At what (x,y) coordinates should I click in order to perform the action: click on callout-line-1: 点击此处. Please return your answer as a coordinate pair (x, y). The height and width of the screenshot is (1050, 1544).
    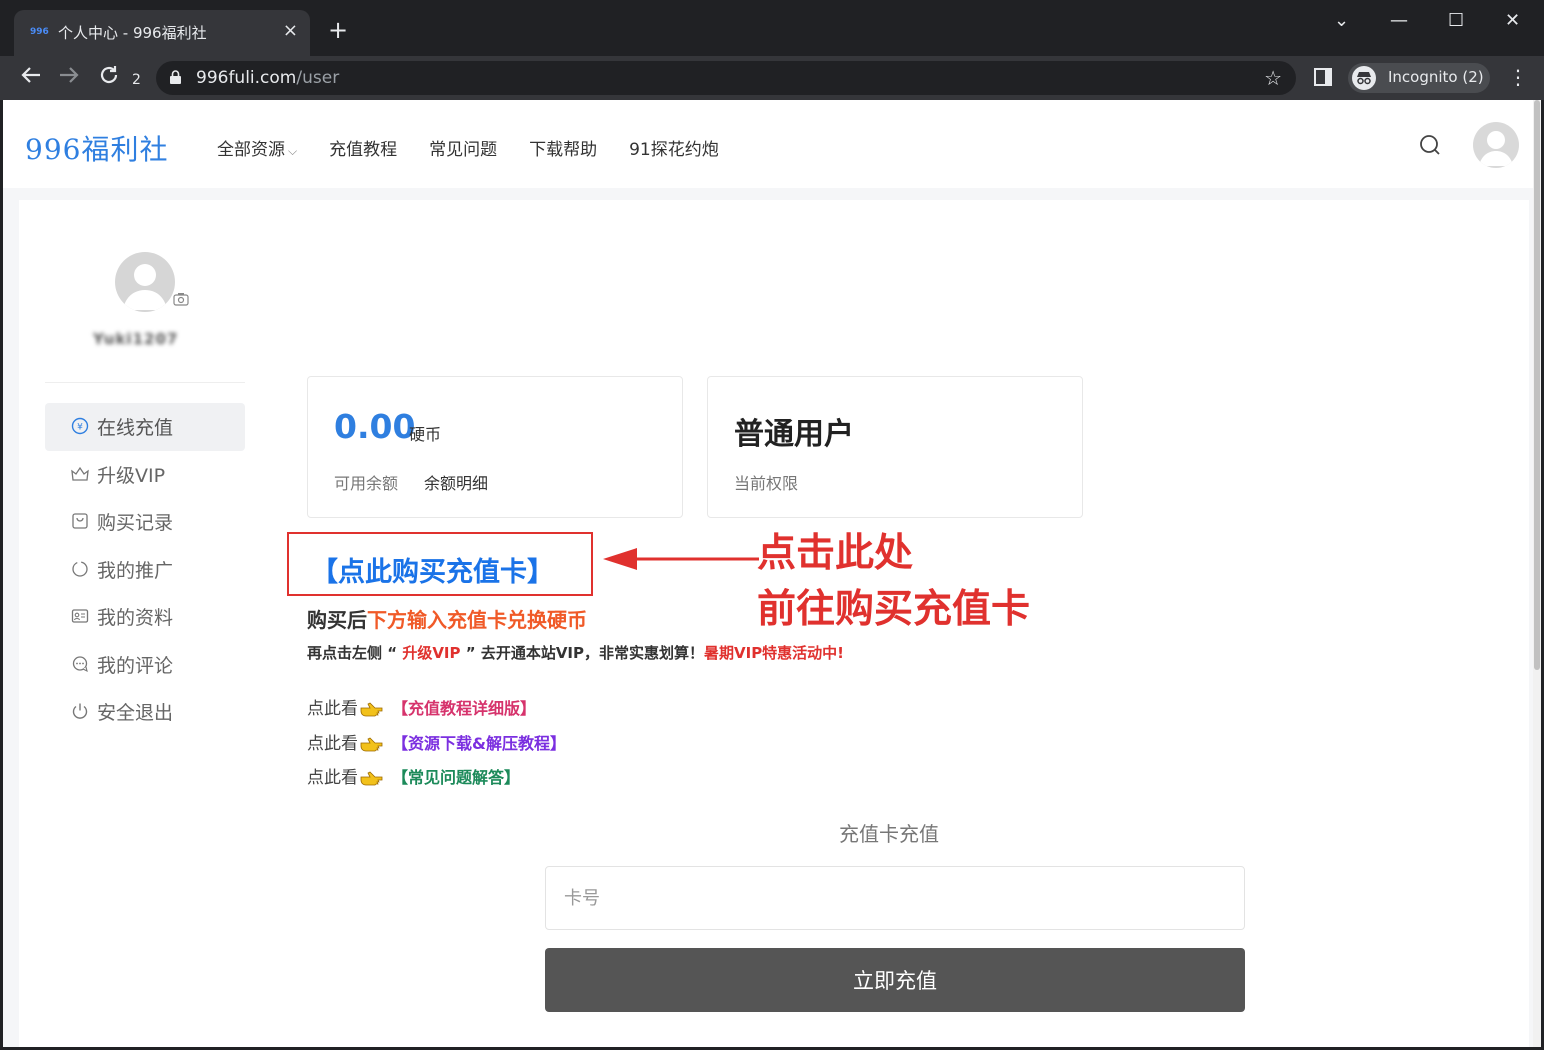
    Looking at the image, I should click on (835, 553).